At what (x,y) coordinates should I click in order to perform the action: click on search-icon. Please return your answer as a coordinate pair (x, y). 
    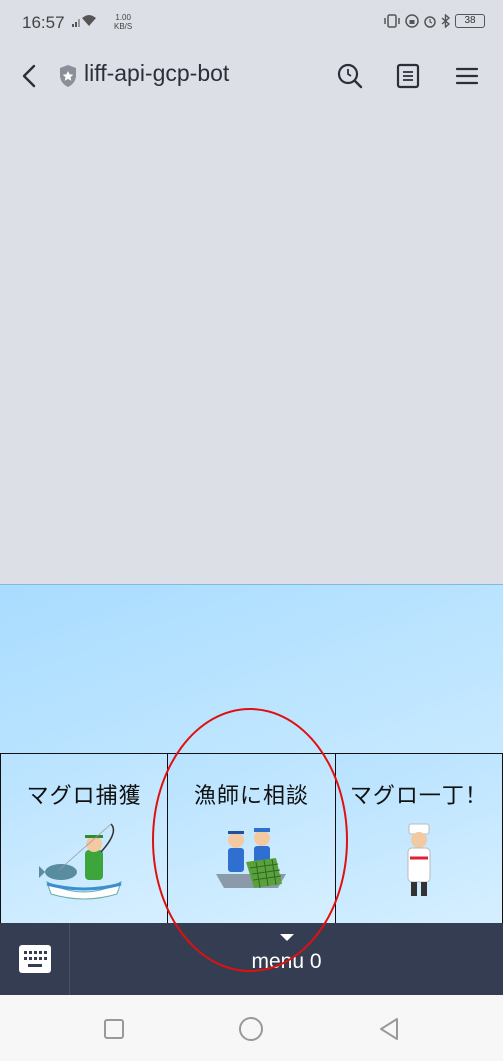
    Looking at the image, I should click on (350, 76).